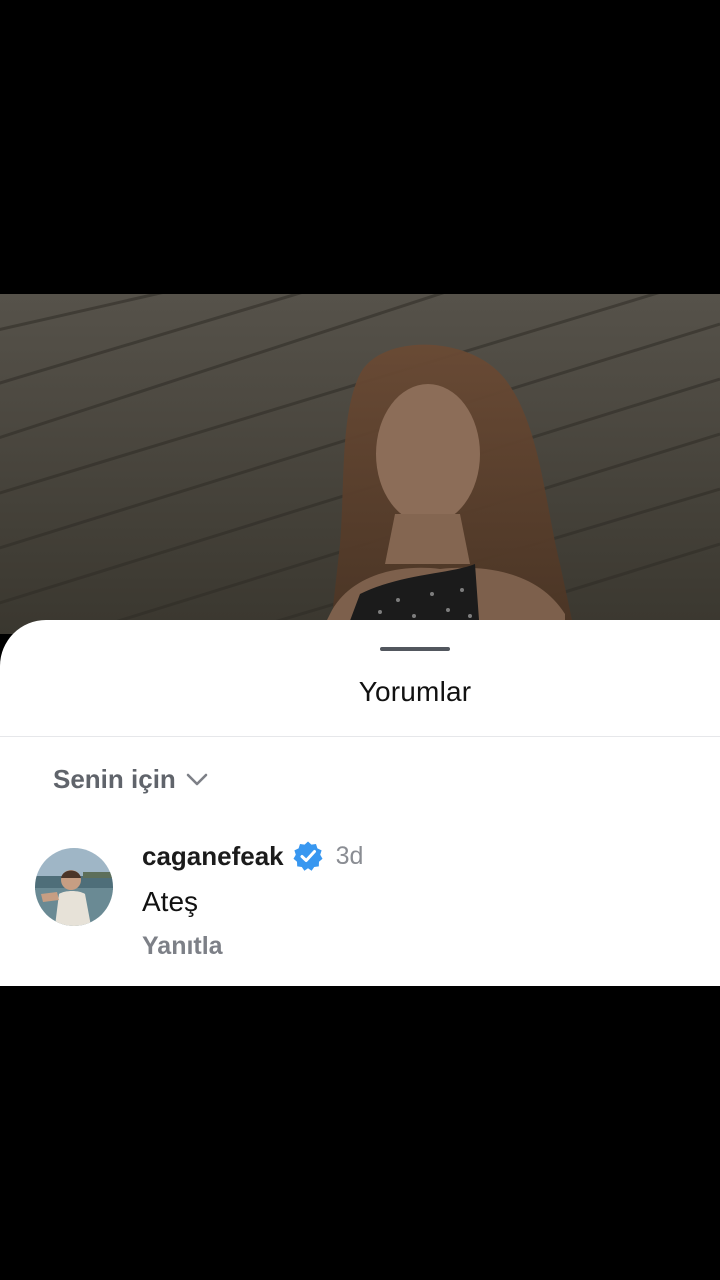 The width and height of the screenshot is (720, 1280). I want to click on divider, so click(360, 736).